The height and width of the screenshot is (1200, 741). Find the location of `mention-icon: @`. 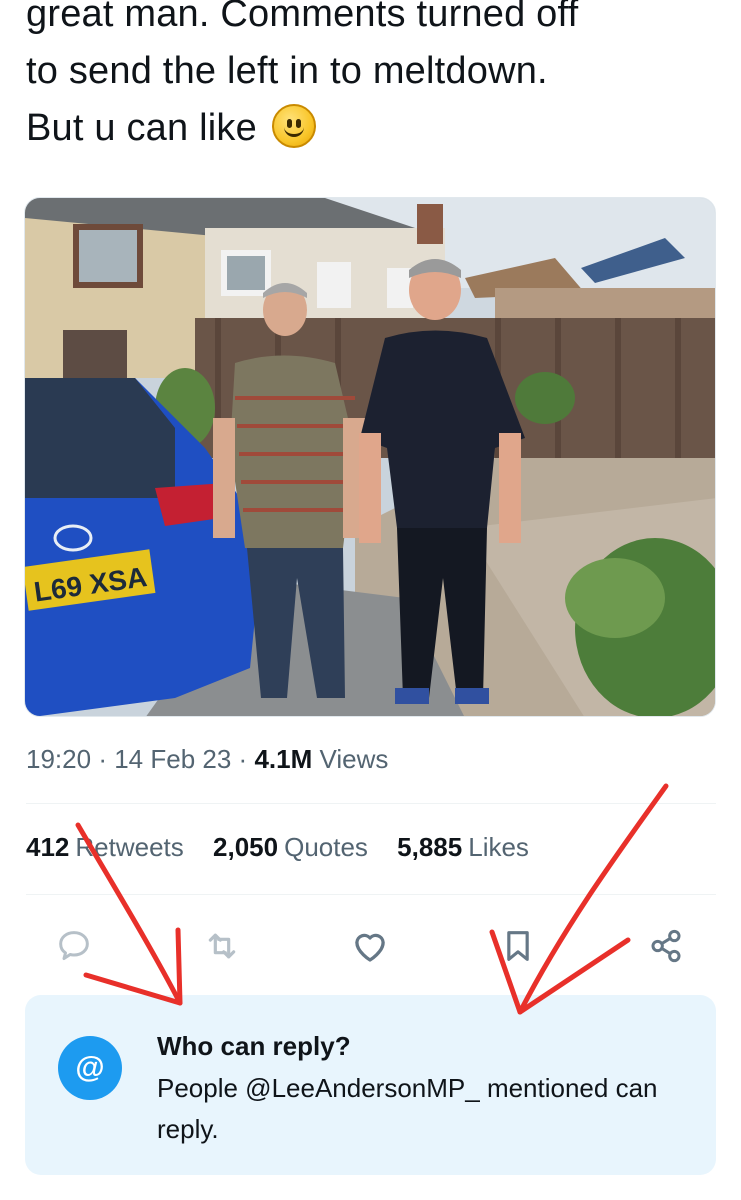

mention-icon: @ is located at coordinates (90, 1068).